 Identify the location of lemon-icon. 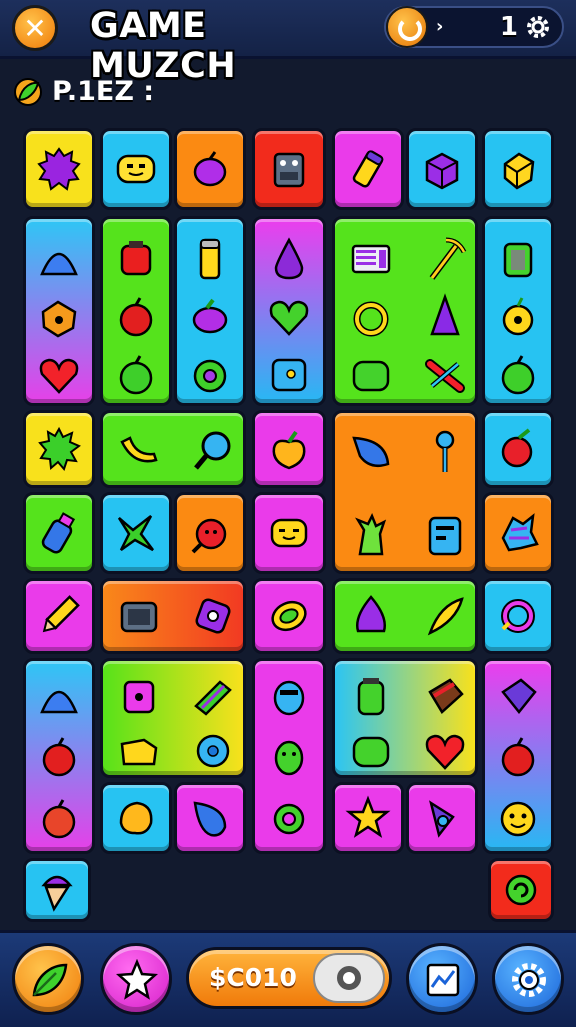
(136, 818).